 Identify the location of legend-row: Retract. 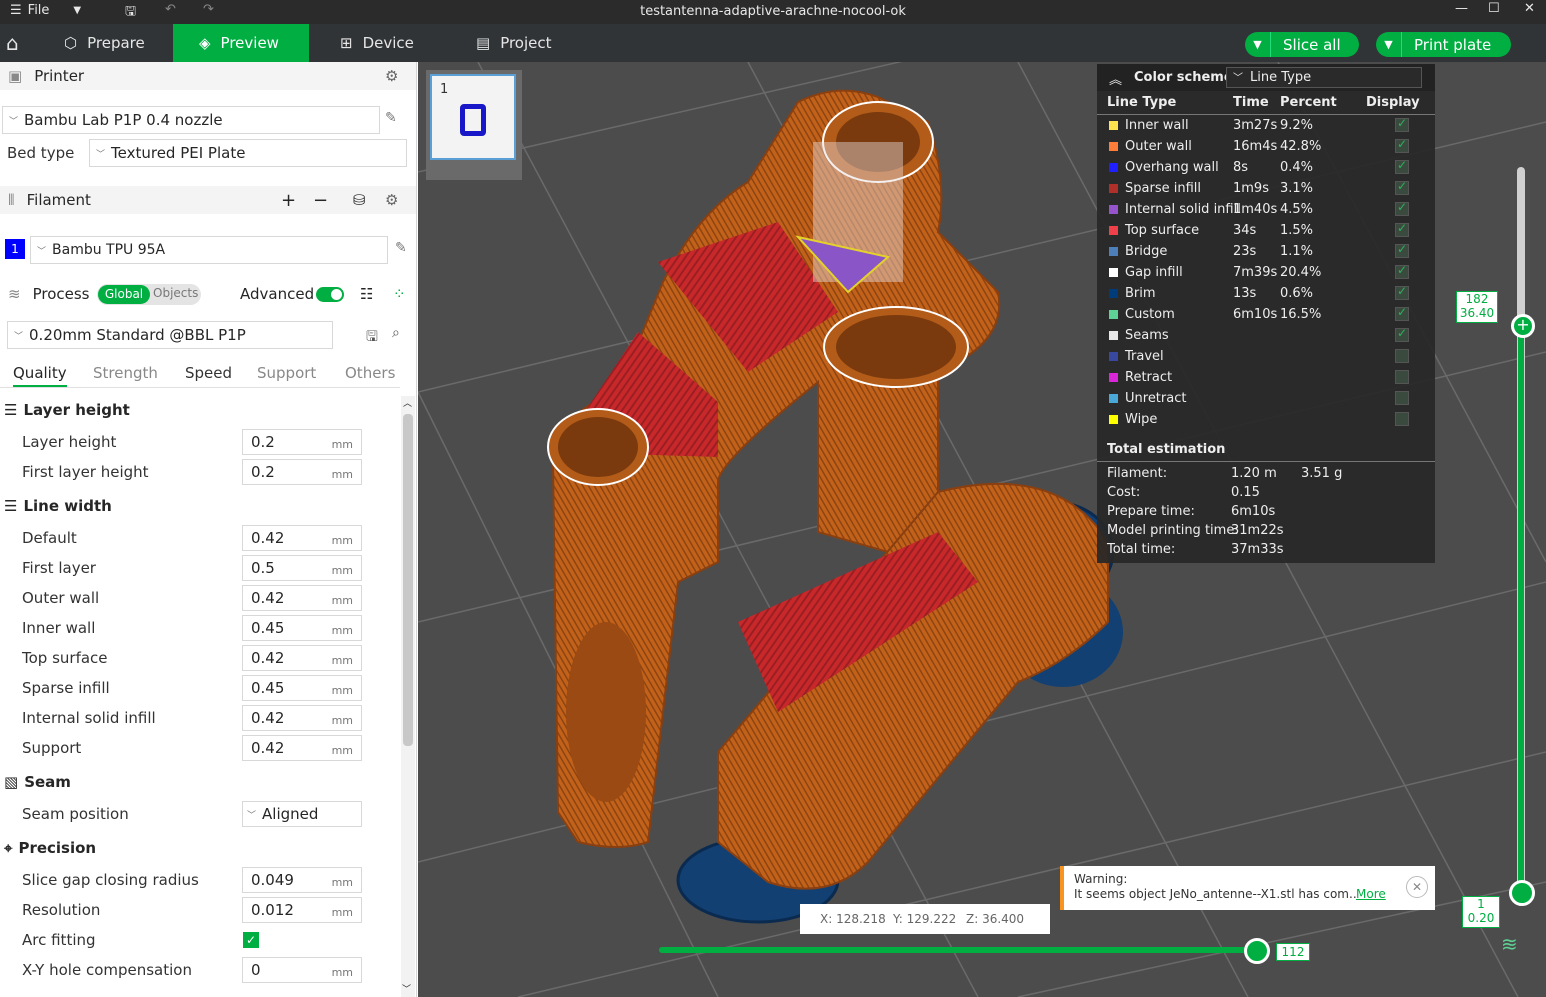
(1266, 377).